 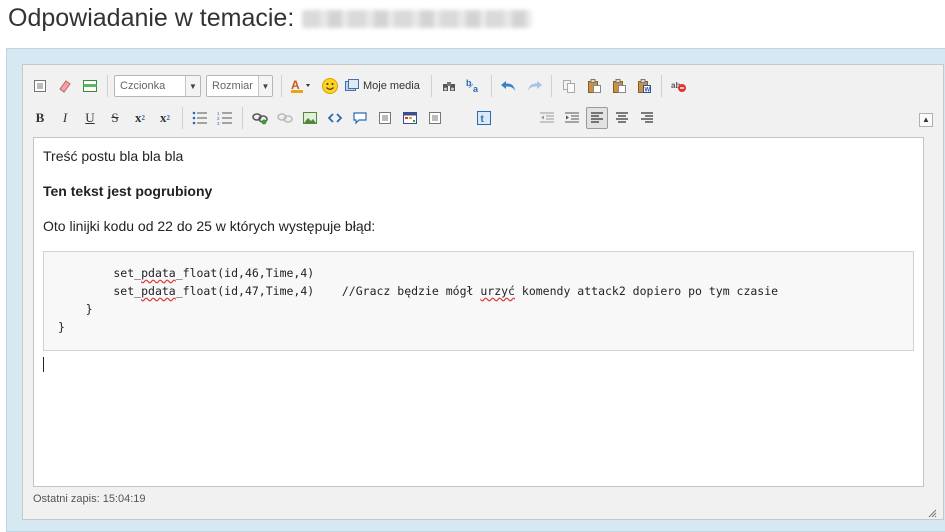 What do you see at coordinates (647, 91) in the screenshot?
I see `svg-text: W` at bounding box center [647, 91].